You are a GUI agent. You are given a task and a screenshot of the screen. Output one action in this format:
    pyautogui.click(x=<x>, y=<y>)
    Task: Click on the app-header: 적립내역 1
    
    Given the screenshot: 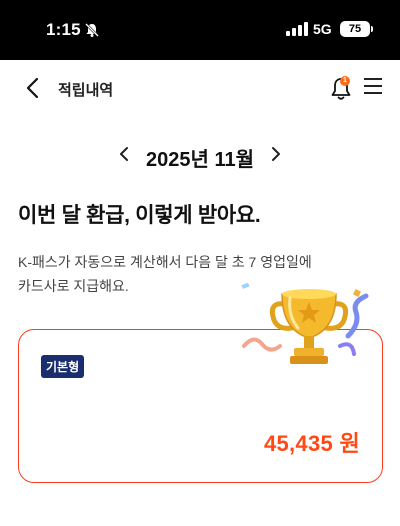 What is the action you would take?
    pyautogui.click(x=200, y=88)
    